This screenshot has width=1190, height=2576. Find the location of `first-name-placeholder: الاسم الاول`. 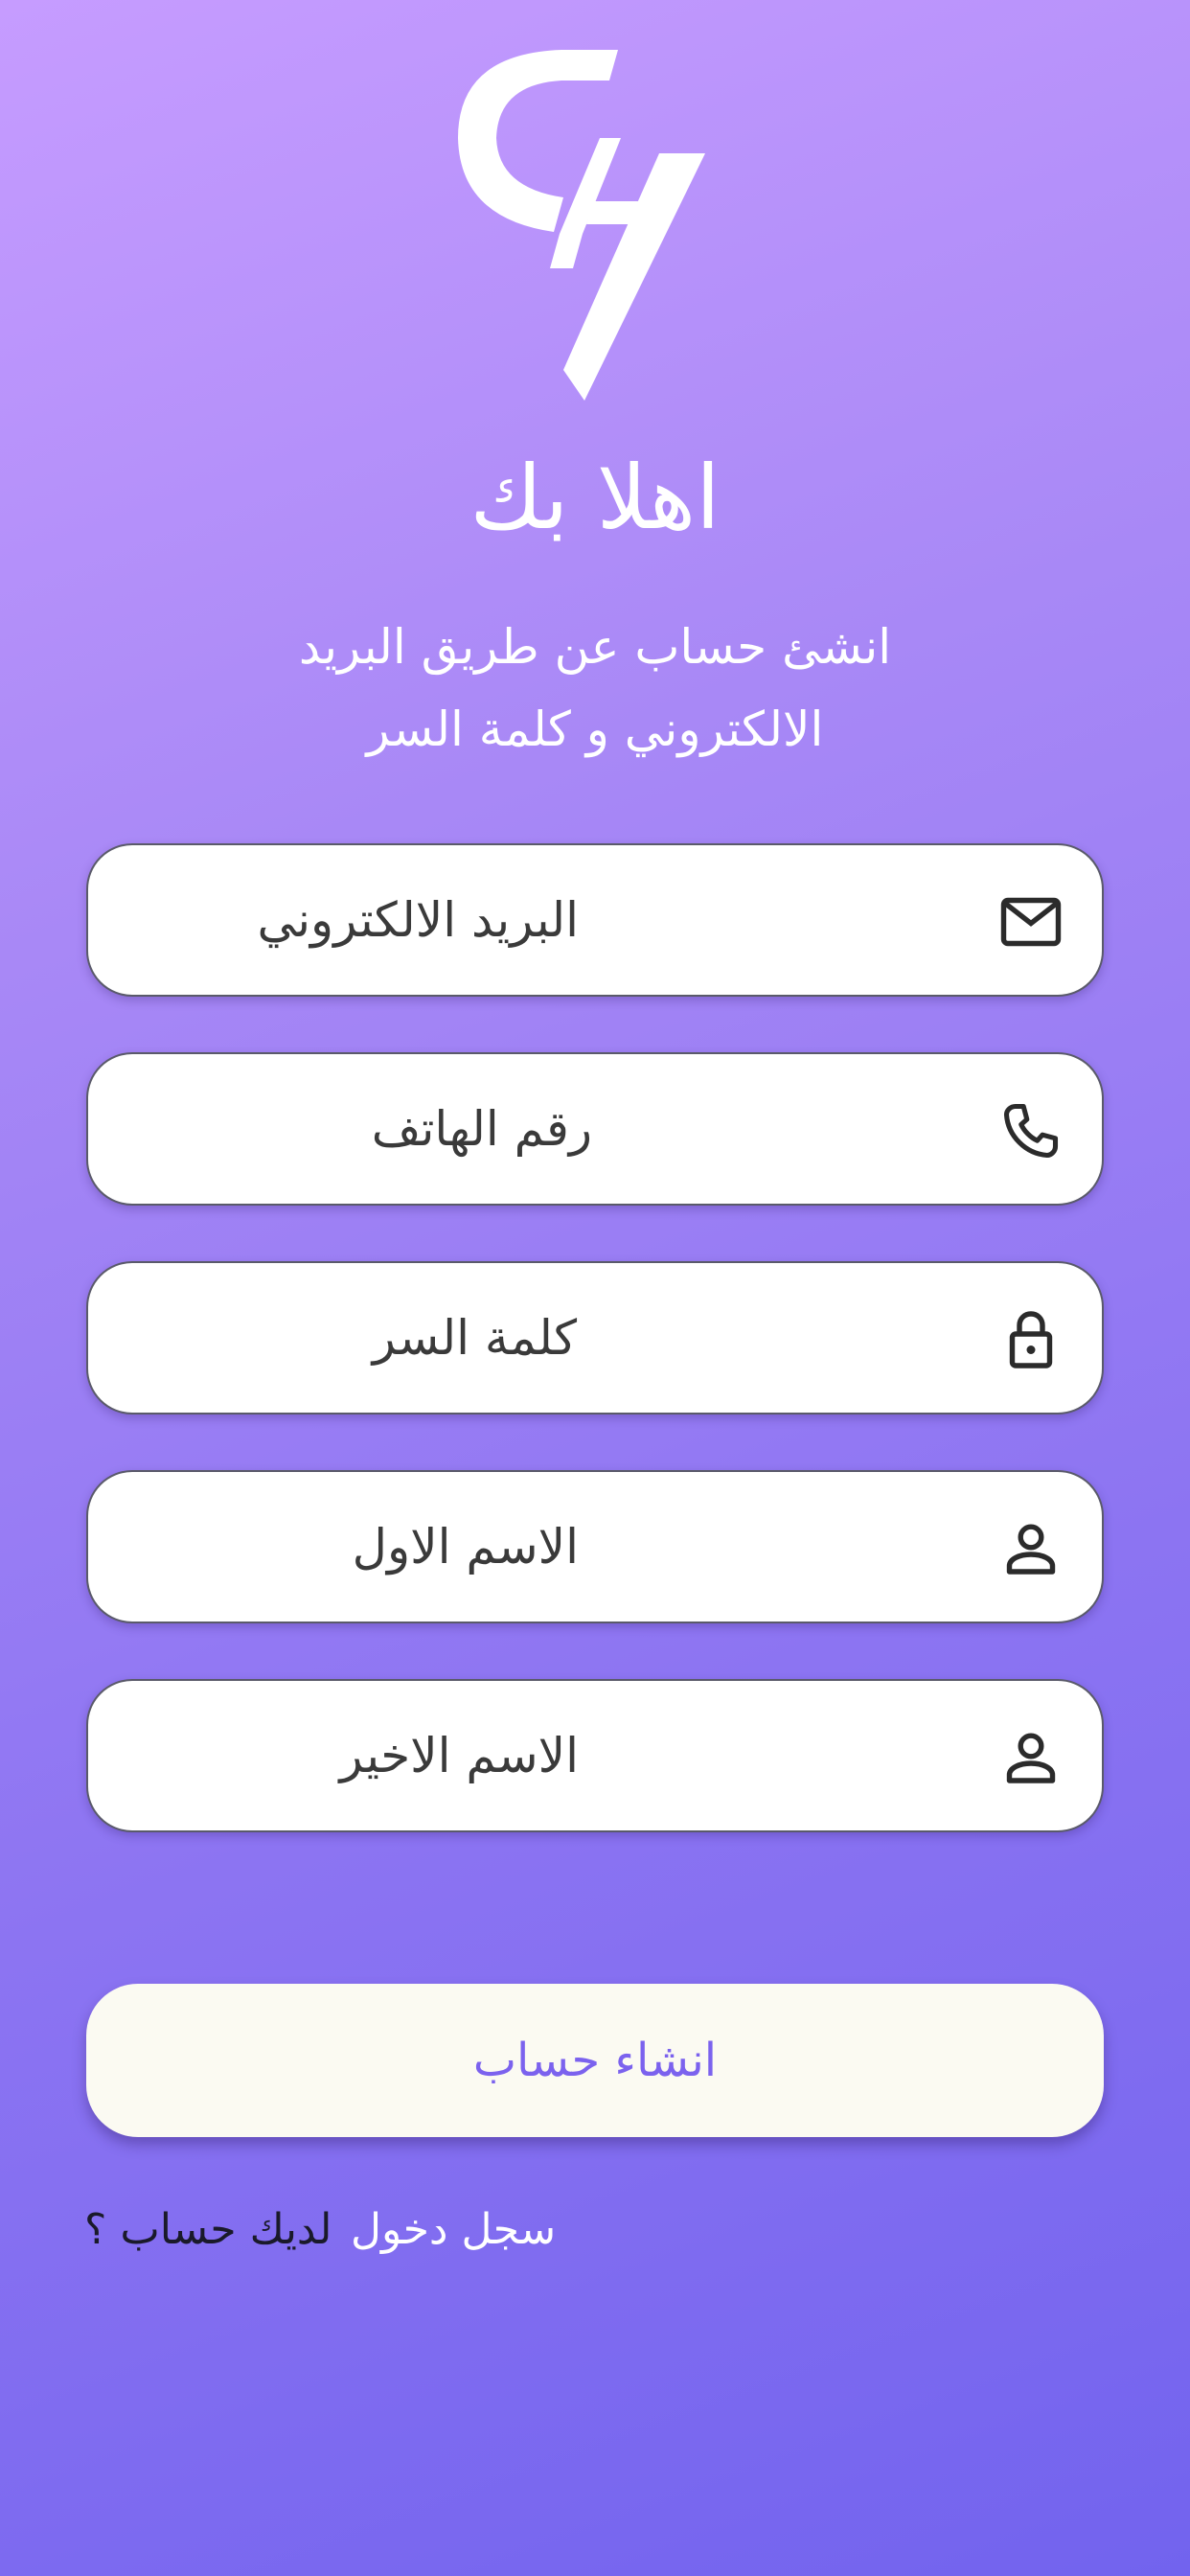

first-name-placeholder: الاسم الاول is located at coordinates (466, 1547).